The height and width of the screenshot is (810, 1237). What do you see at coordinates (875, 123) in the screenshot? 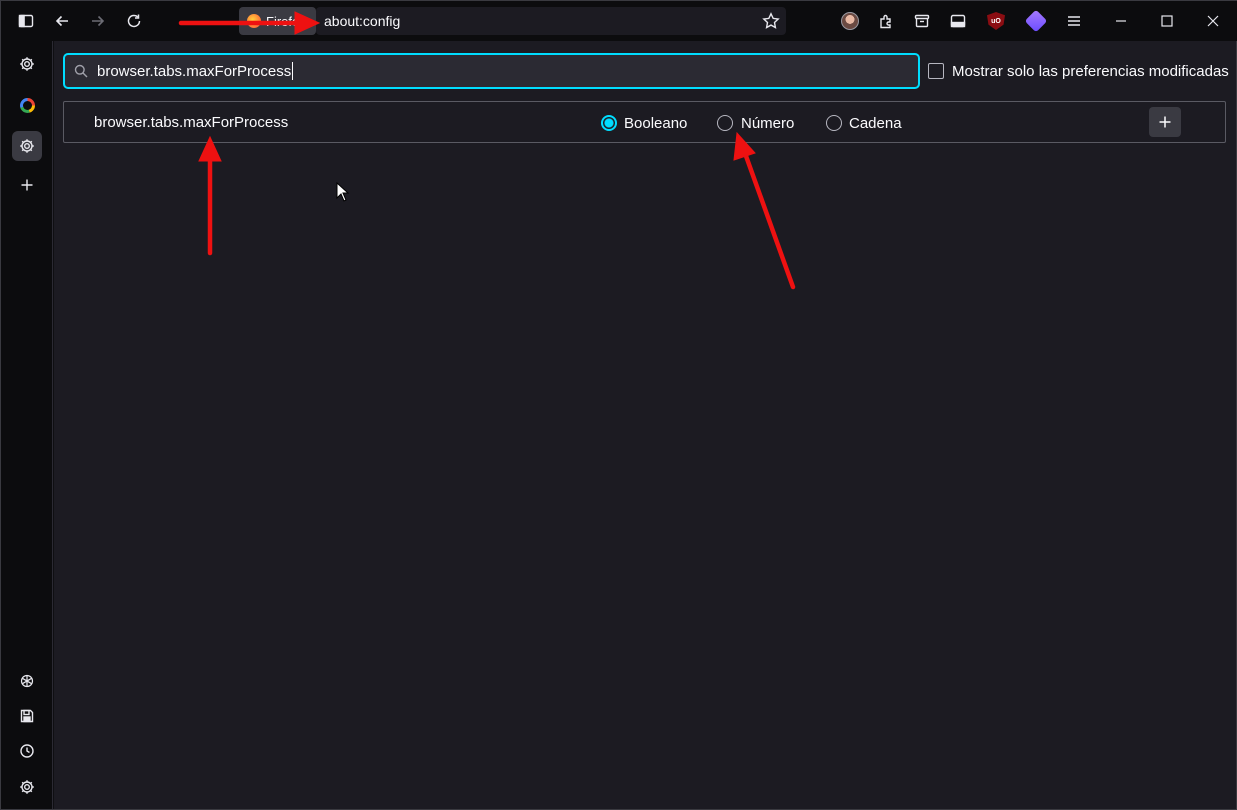
I see `type-string-label: Cadena` at bounding box center [875, 123].